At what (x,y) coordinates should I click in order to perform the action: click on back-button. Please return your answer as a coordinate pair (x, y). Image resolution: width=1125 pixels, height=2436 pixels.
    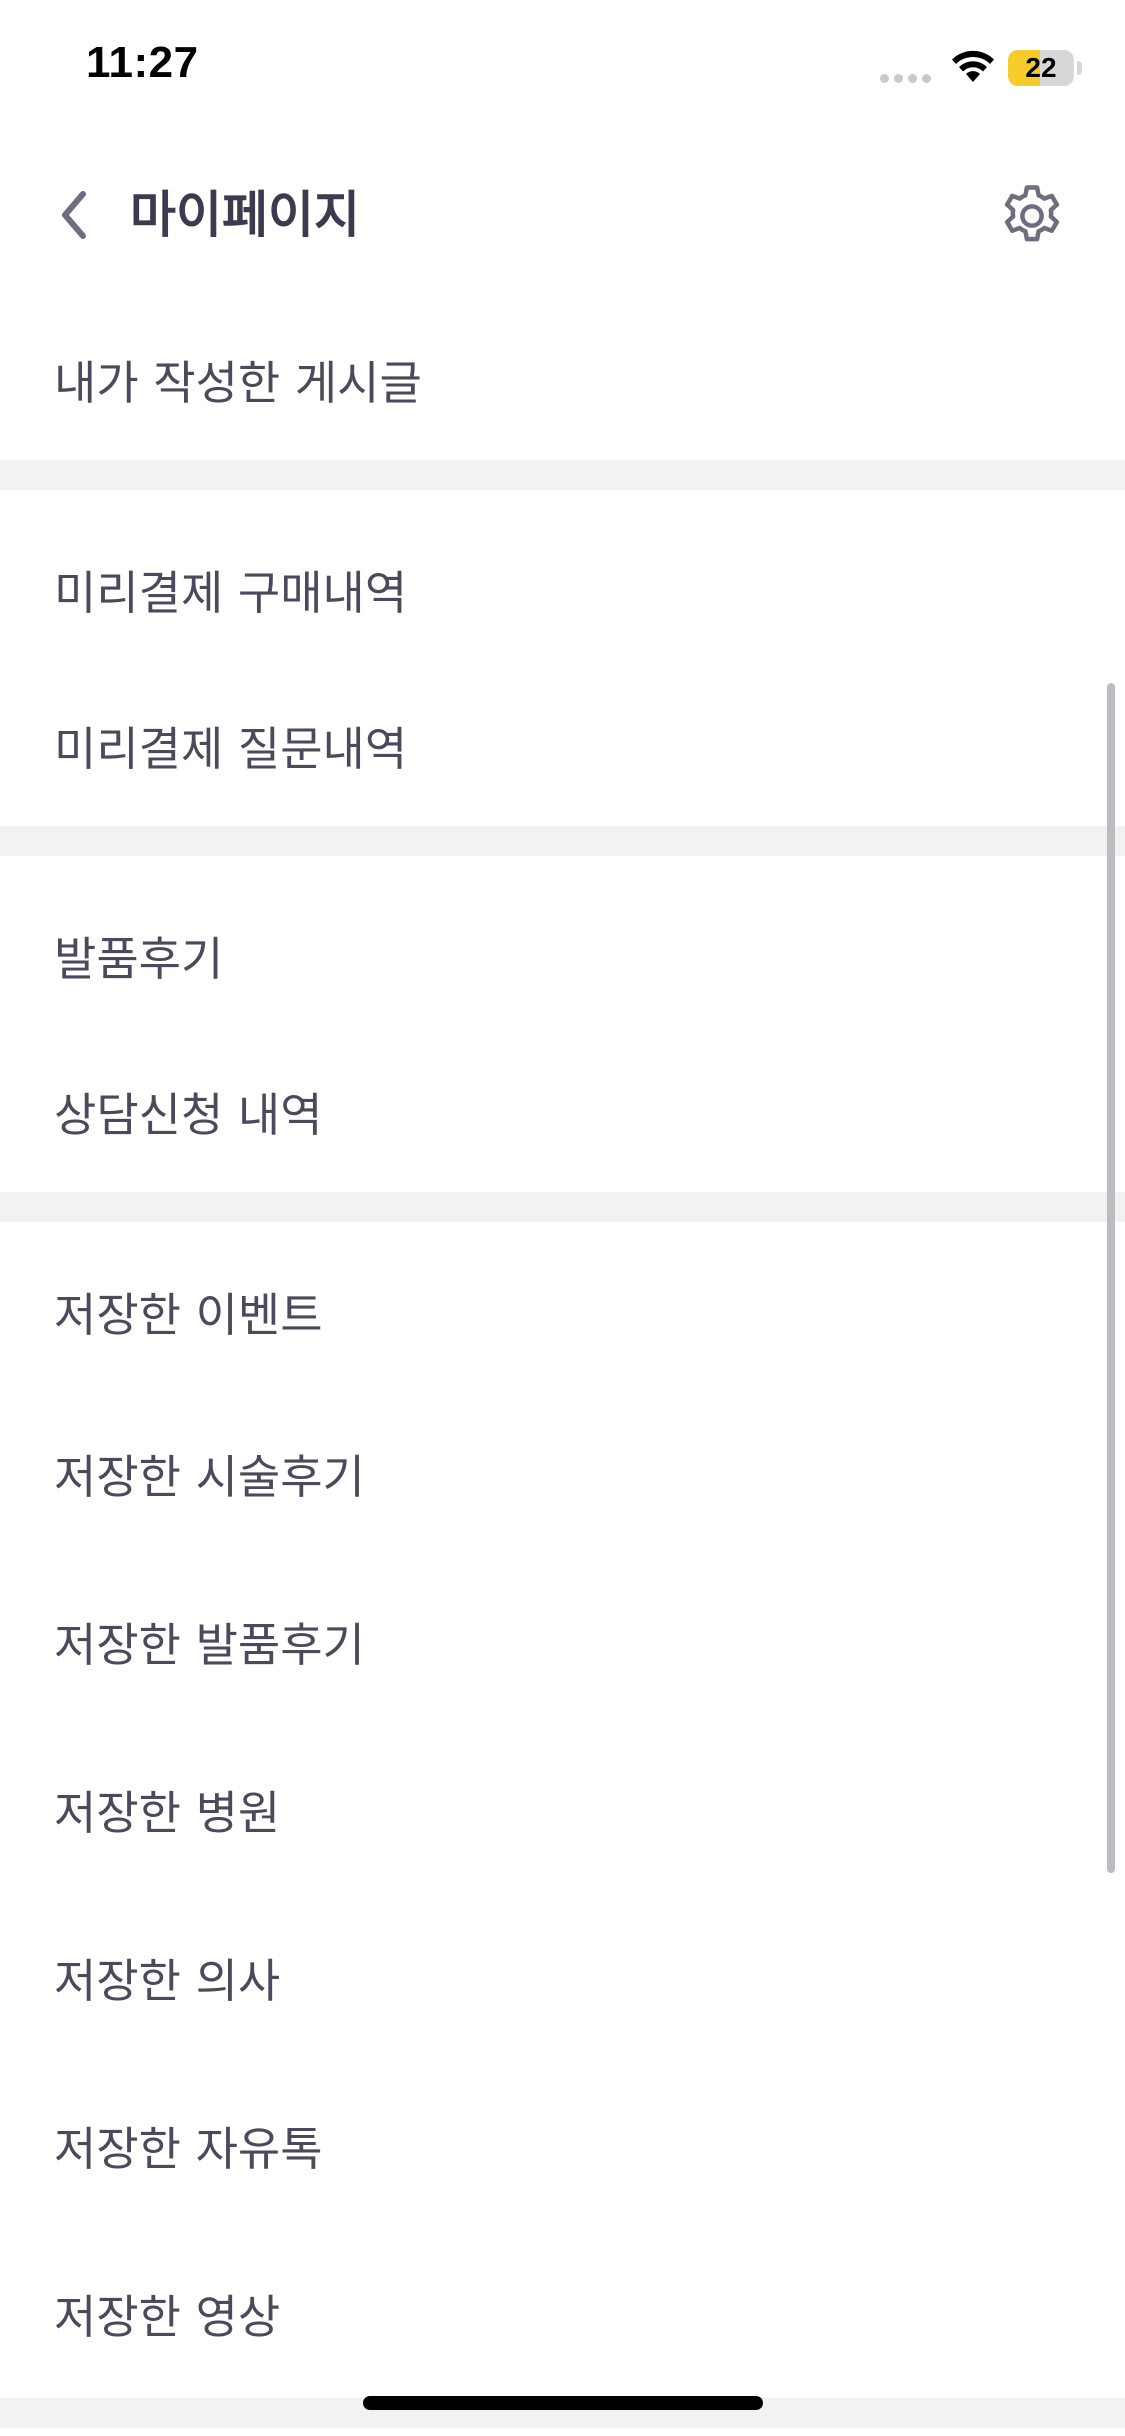
    Looking at the image, I should click on (75, 215).